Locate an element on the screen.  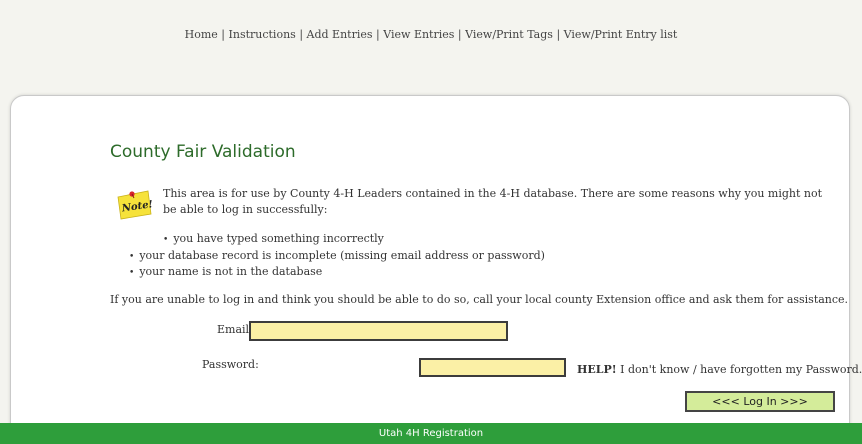
note-sticky-icon: Note! is located at coordinates (135, 205).